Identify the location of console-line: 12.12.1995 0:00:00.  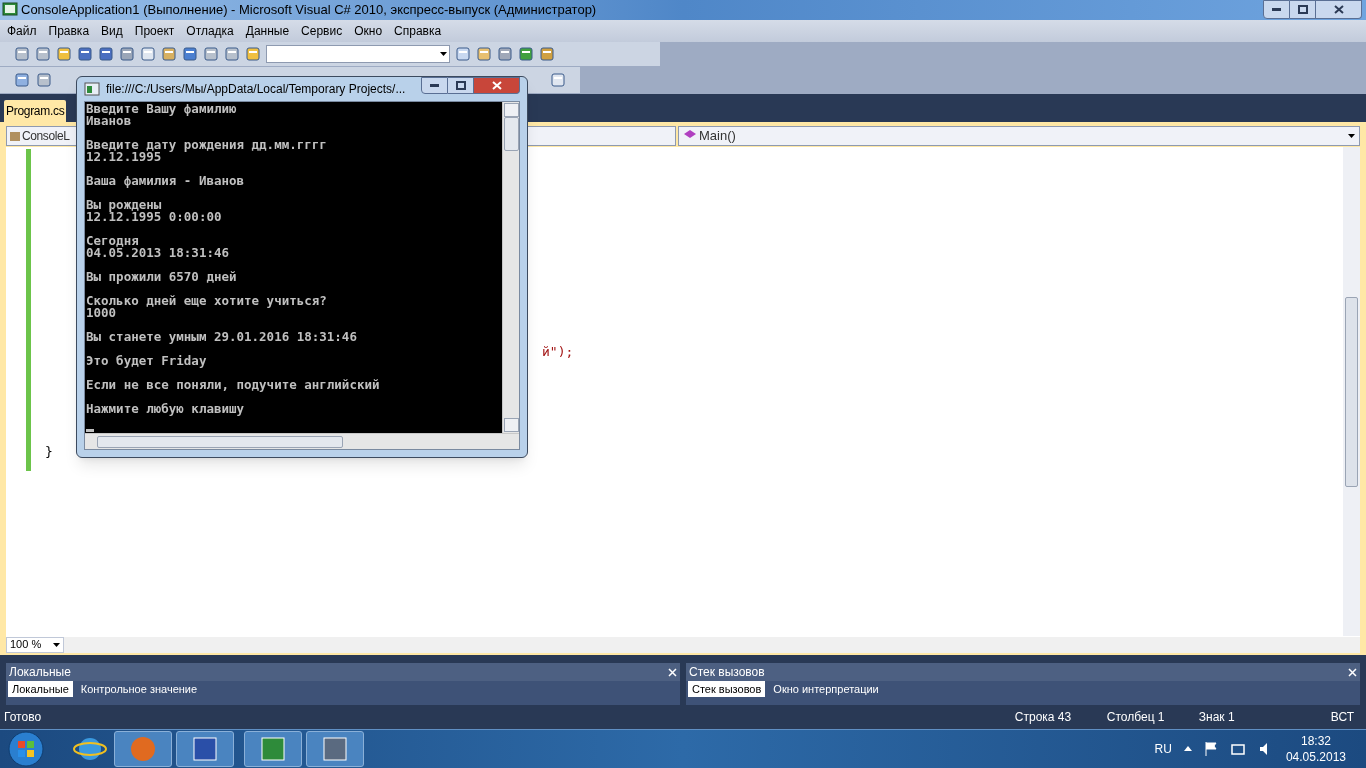
(154, 217).